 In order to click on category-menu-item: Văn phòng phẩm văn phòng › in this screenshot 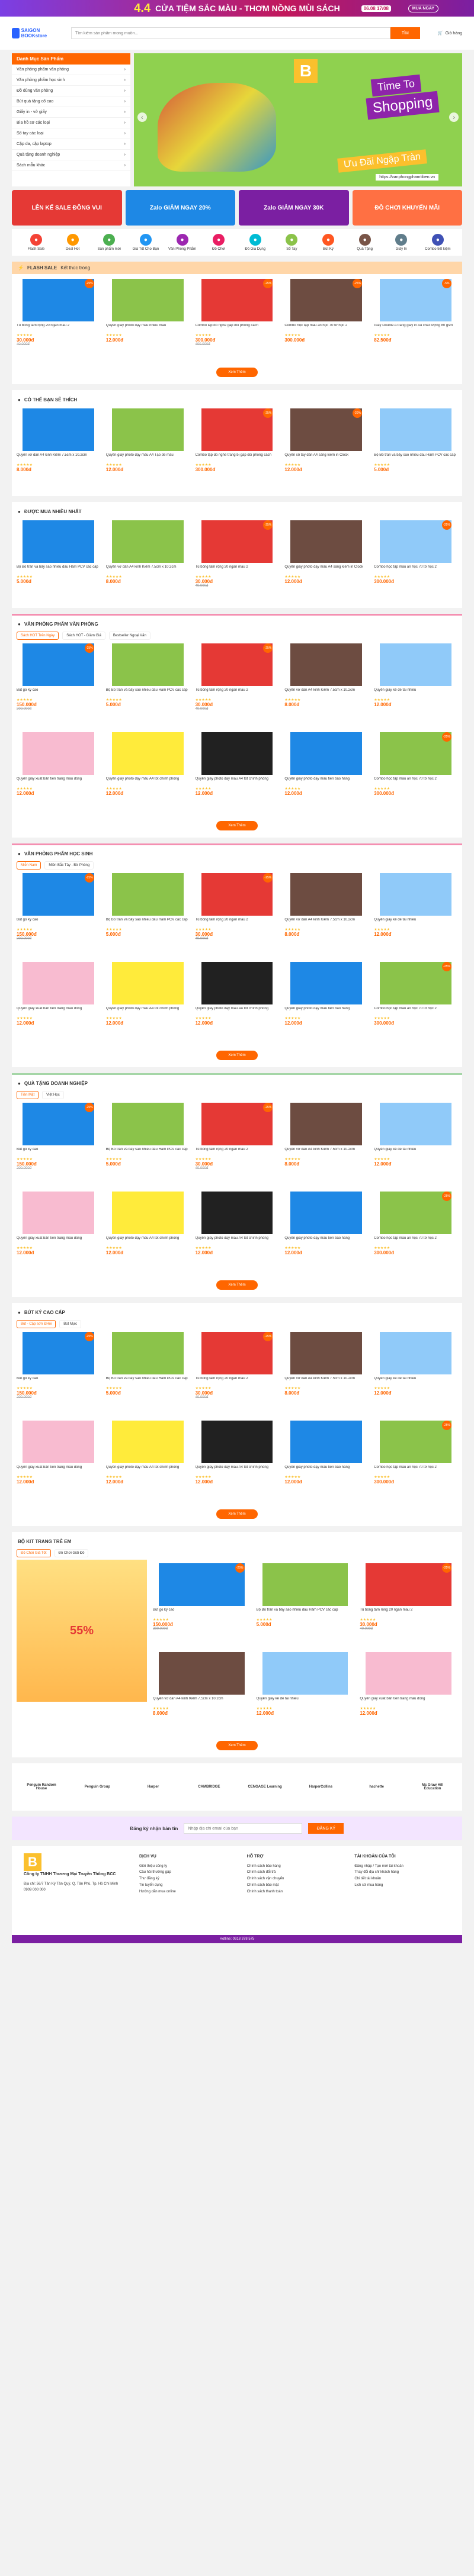, I will do `click(71, 70)`.